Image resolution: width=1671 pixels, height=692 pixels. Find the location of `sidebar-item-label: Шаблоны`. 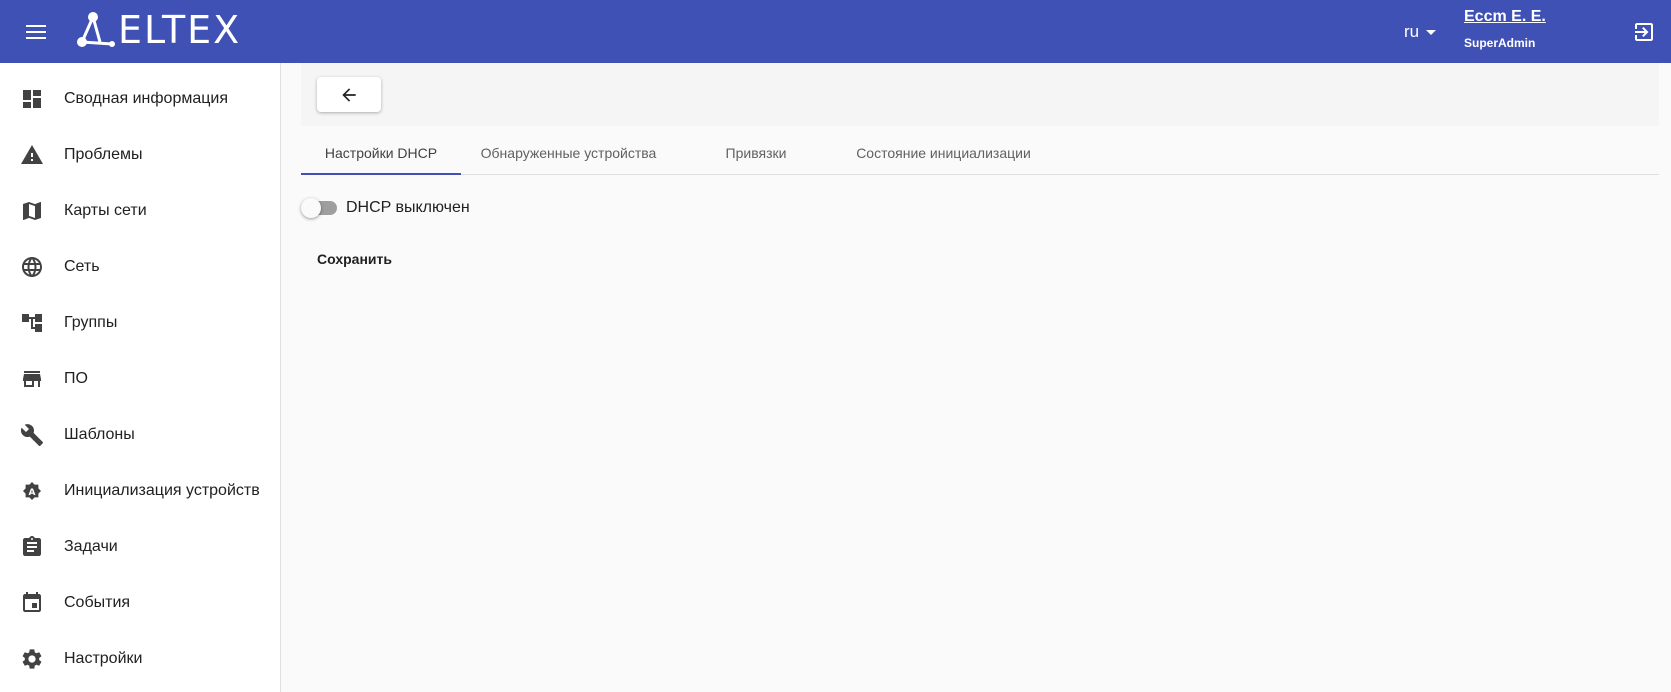

sidebar-item-label: Шаблоны is located at coordinates (99, 434).